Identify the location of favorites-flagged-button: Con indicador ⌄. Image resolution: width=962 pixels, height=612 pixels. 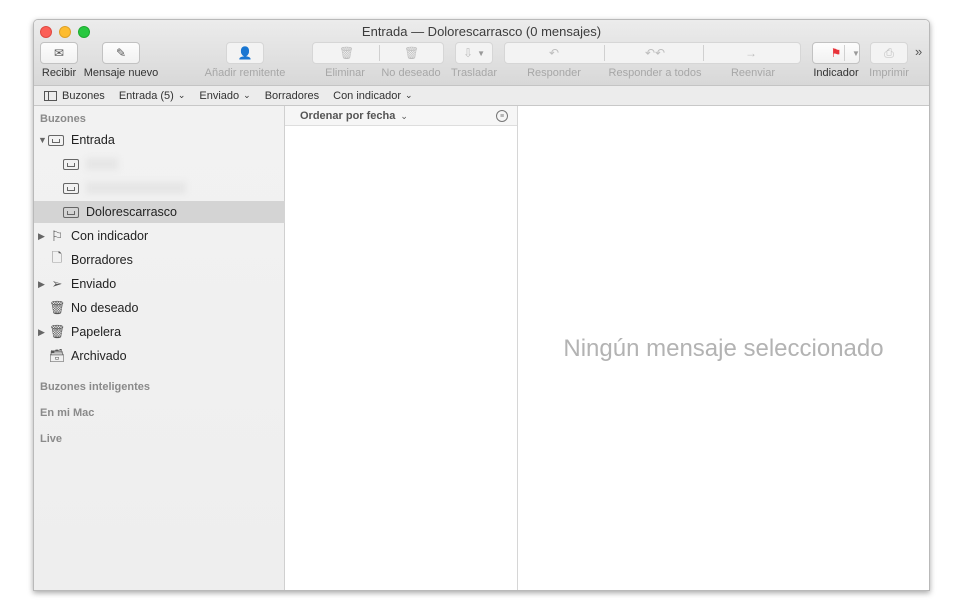
(372, 96).